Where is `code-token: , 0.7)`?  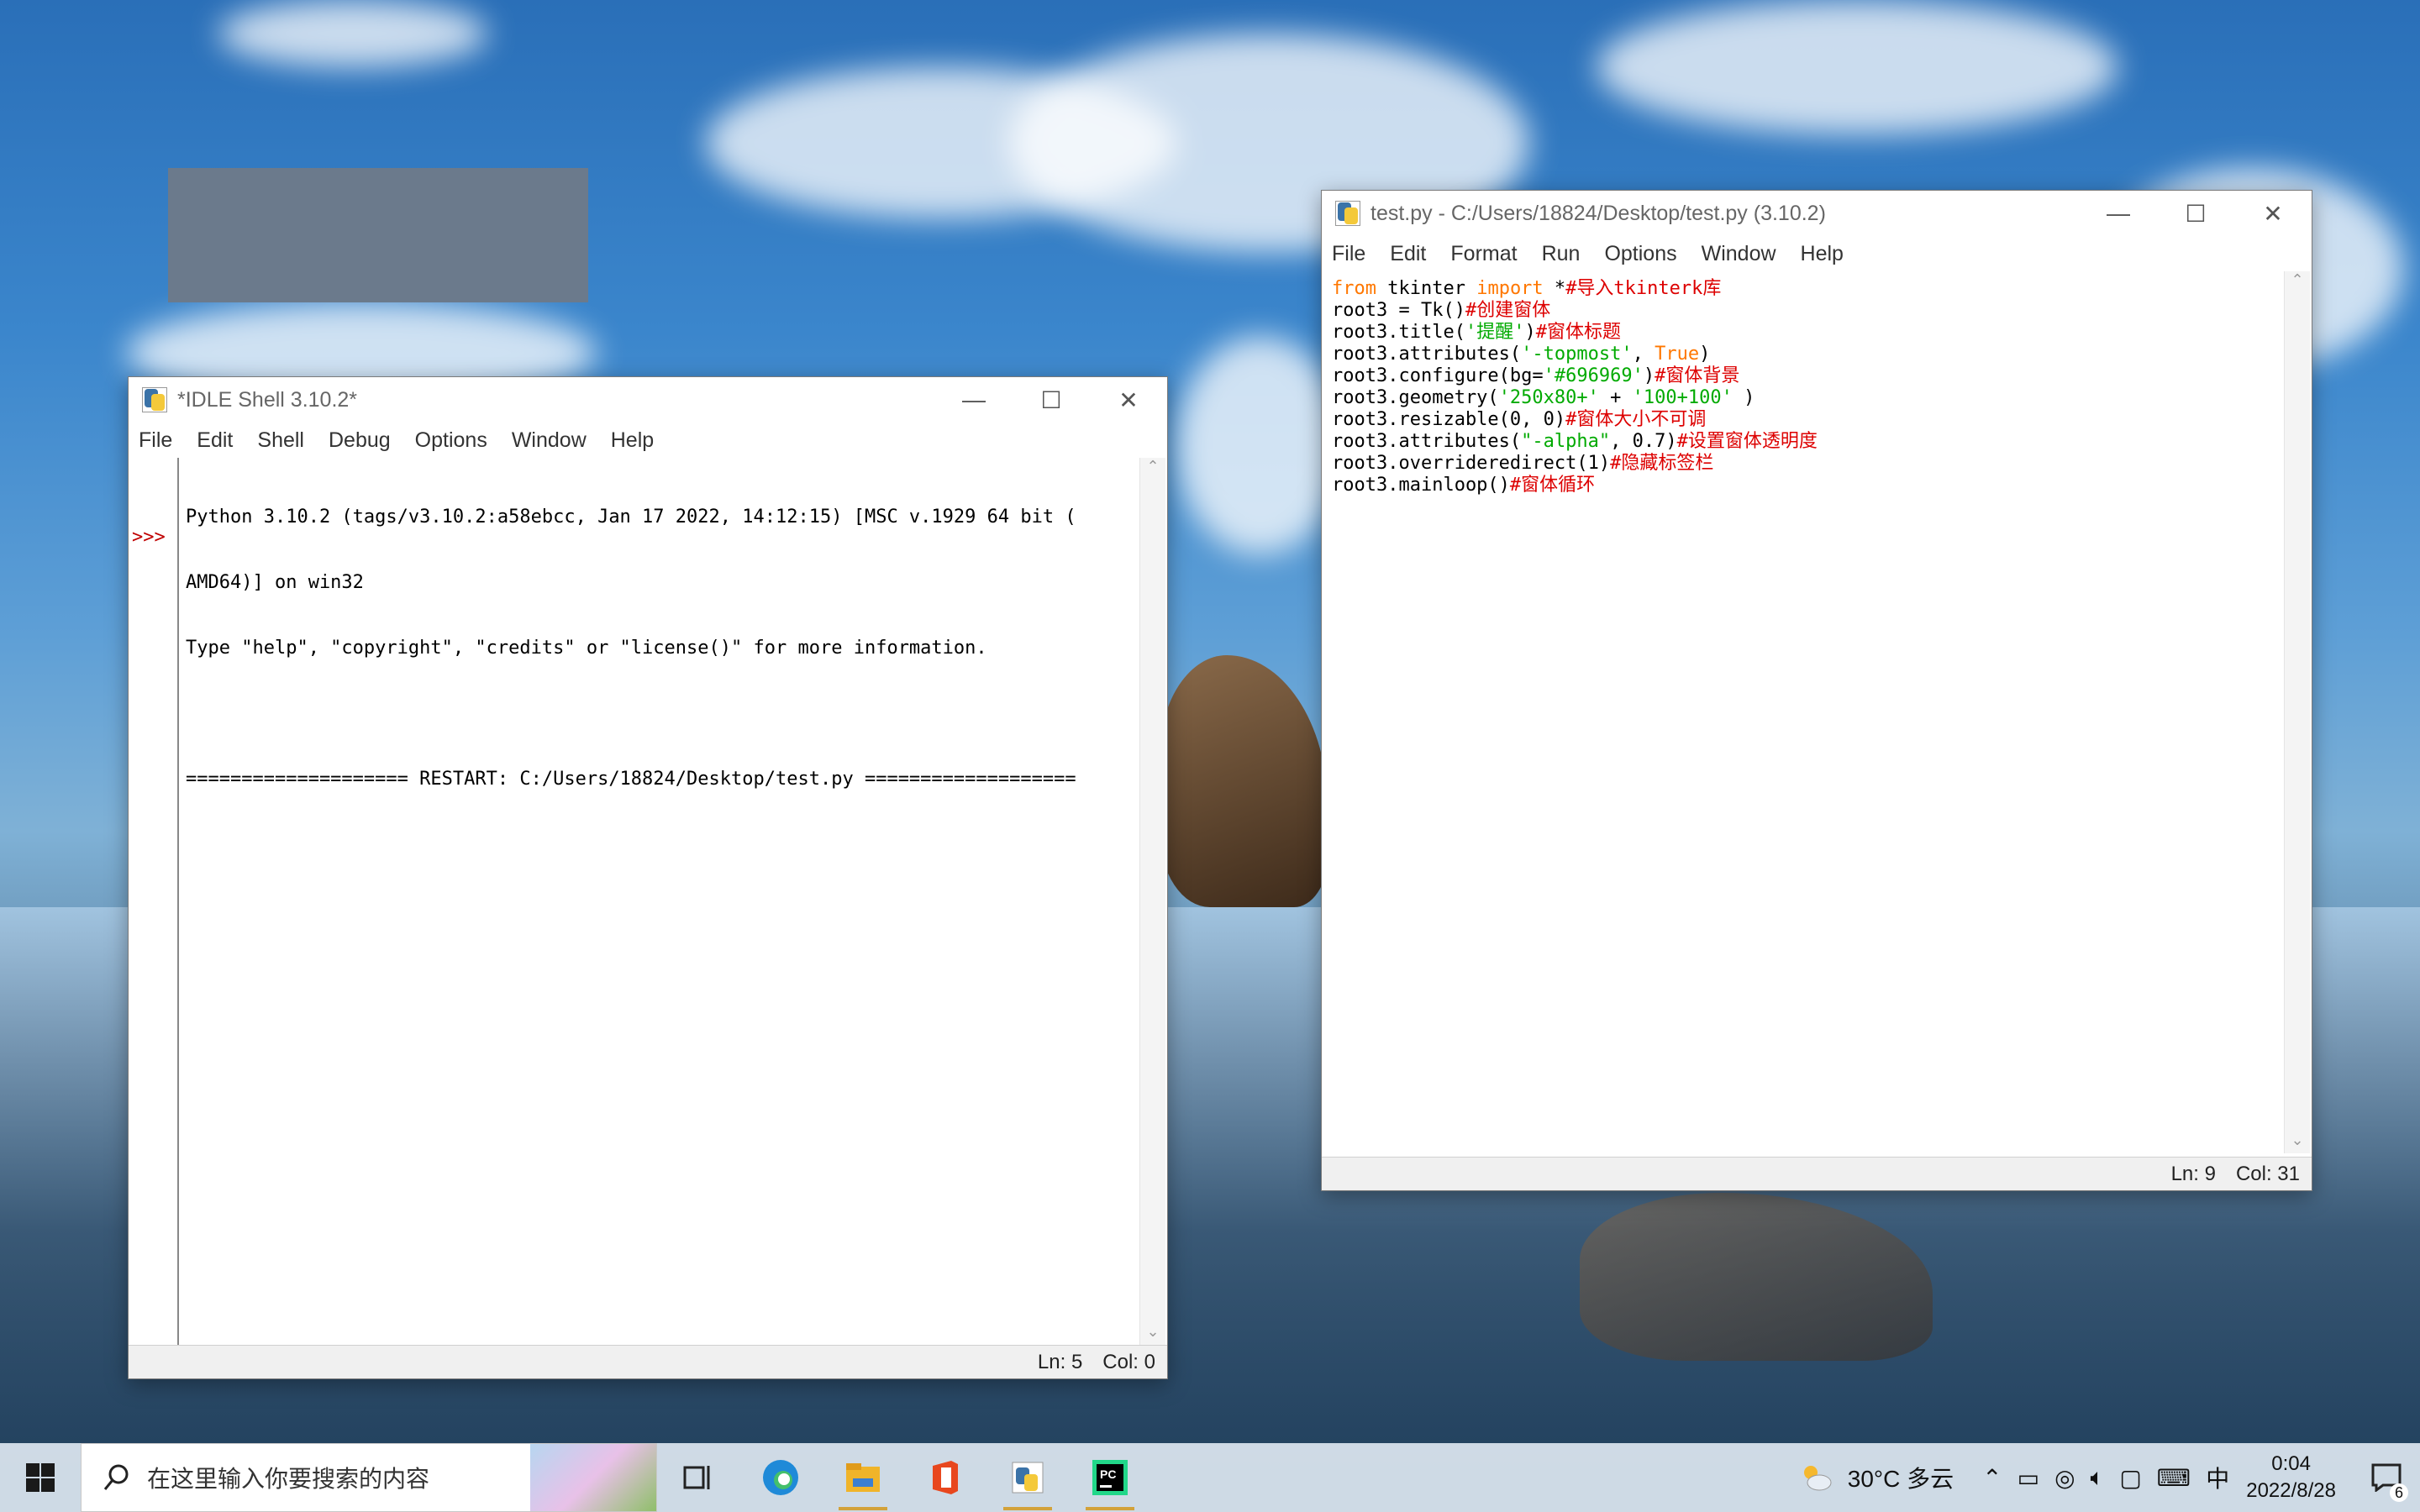 code-token: , 0.7) is located at coordinates (1644, 441).